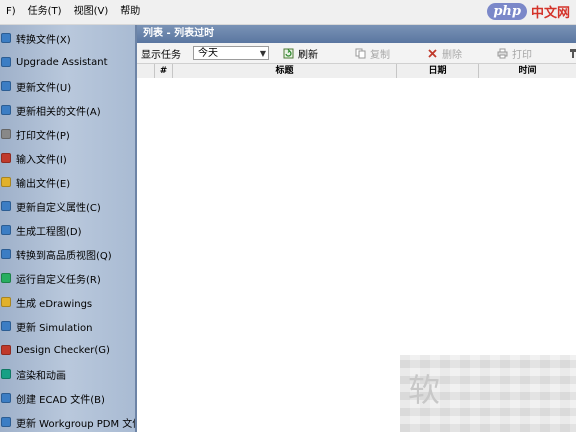 This screenshot has width=576, height=432. What do you see at coordinates (76, 424) in the screenshot?
I see `task-label: 更新 Workgroup PDM 文件` at bounding box center [76, 424].